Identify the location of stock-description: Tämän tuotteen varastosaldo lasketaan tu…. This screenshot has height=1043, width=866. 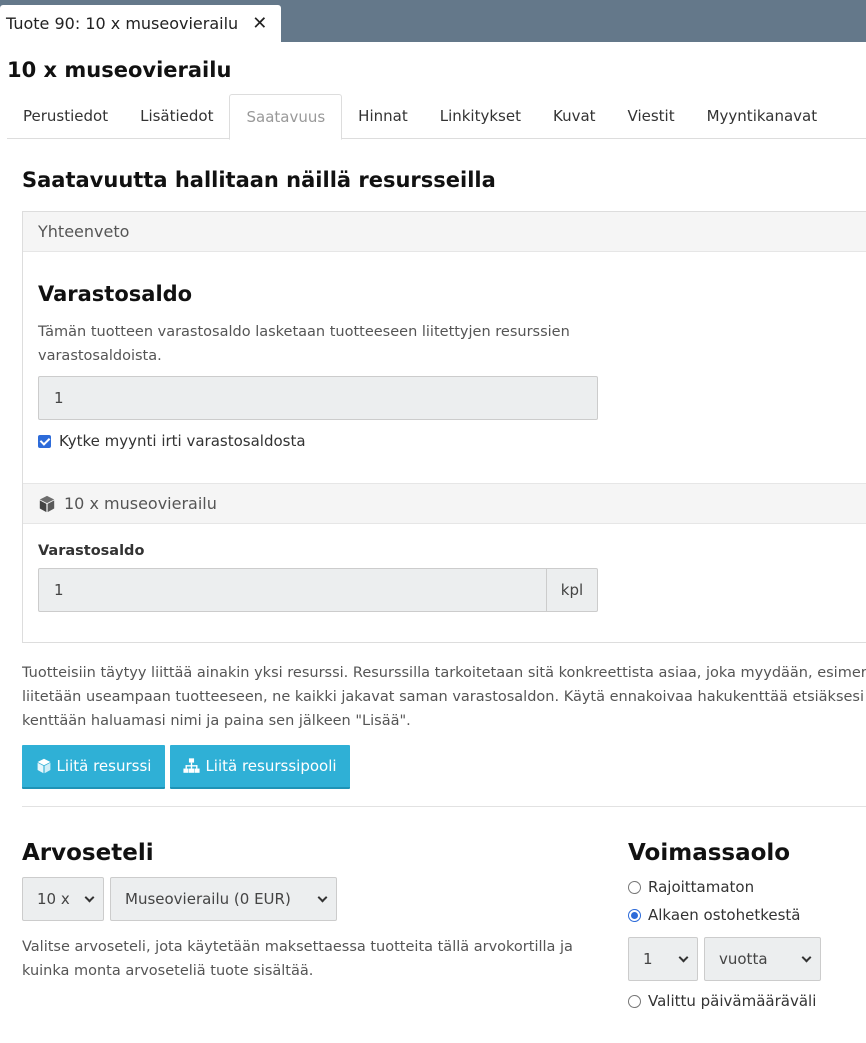
(304, 344).